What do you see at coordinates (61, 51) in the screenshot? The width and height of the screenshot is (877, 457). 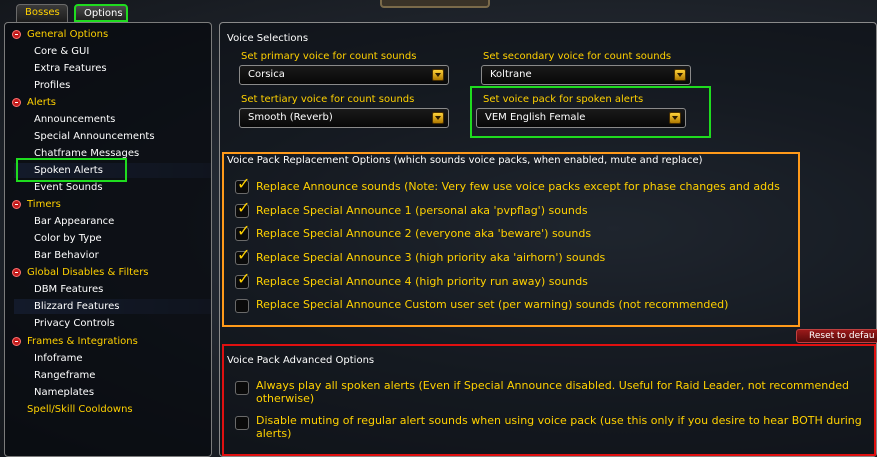 I see `tree-core-gui: Core & GUI` at bounding box center [61, 51].